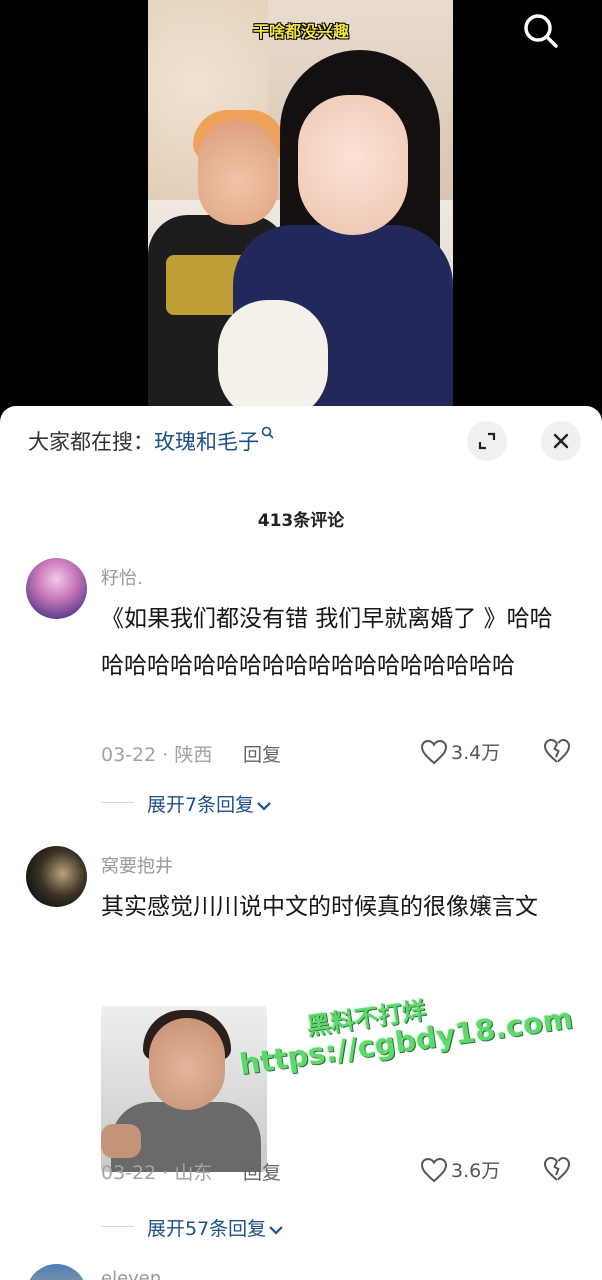 Image resolution: width=602 pixels, height=1280 pixels. What do you see at coordinates (122, 577) in the screenshot?
I see `comment-username: 籽怡.` at bounding box center [122, 577].